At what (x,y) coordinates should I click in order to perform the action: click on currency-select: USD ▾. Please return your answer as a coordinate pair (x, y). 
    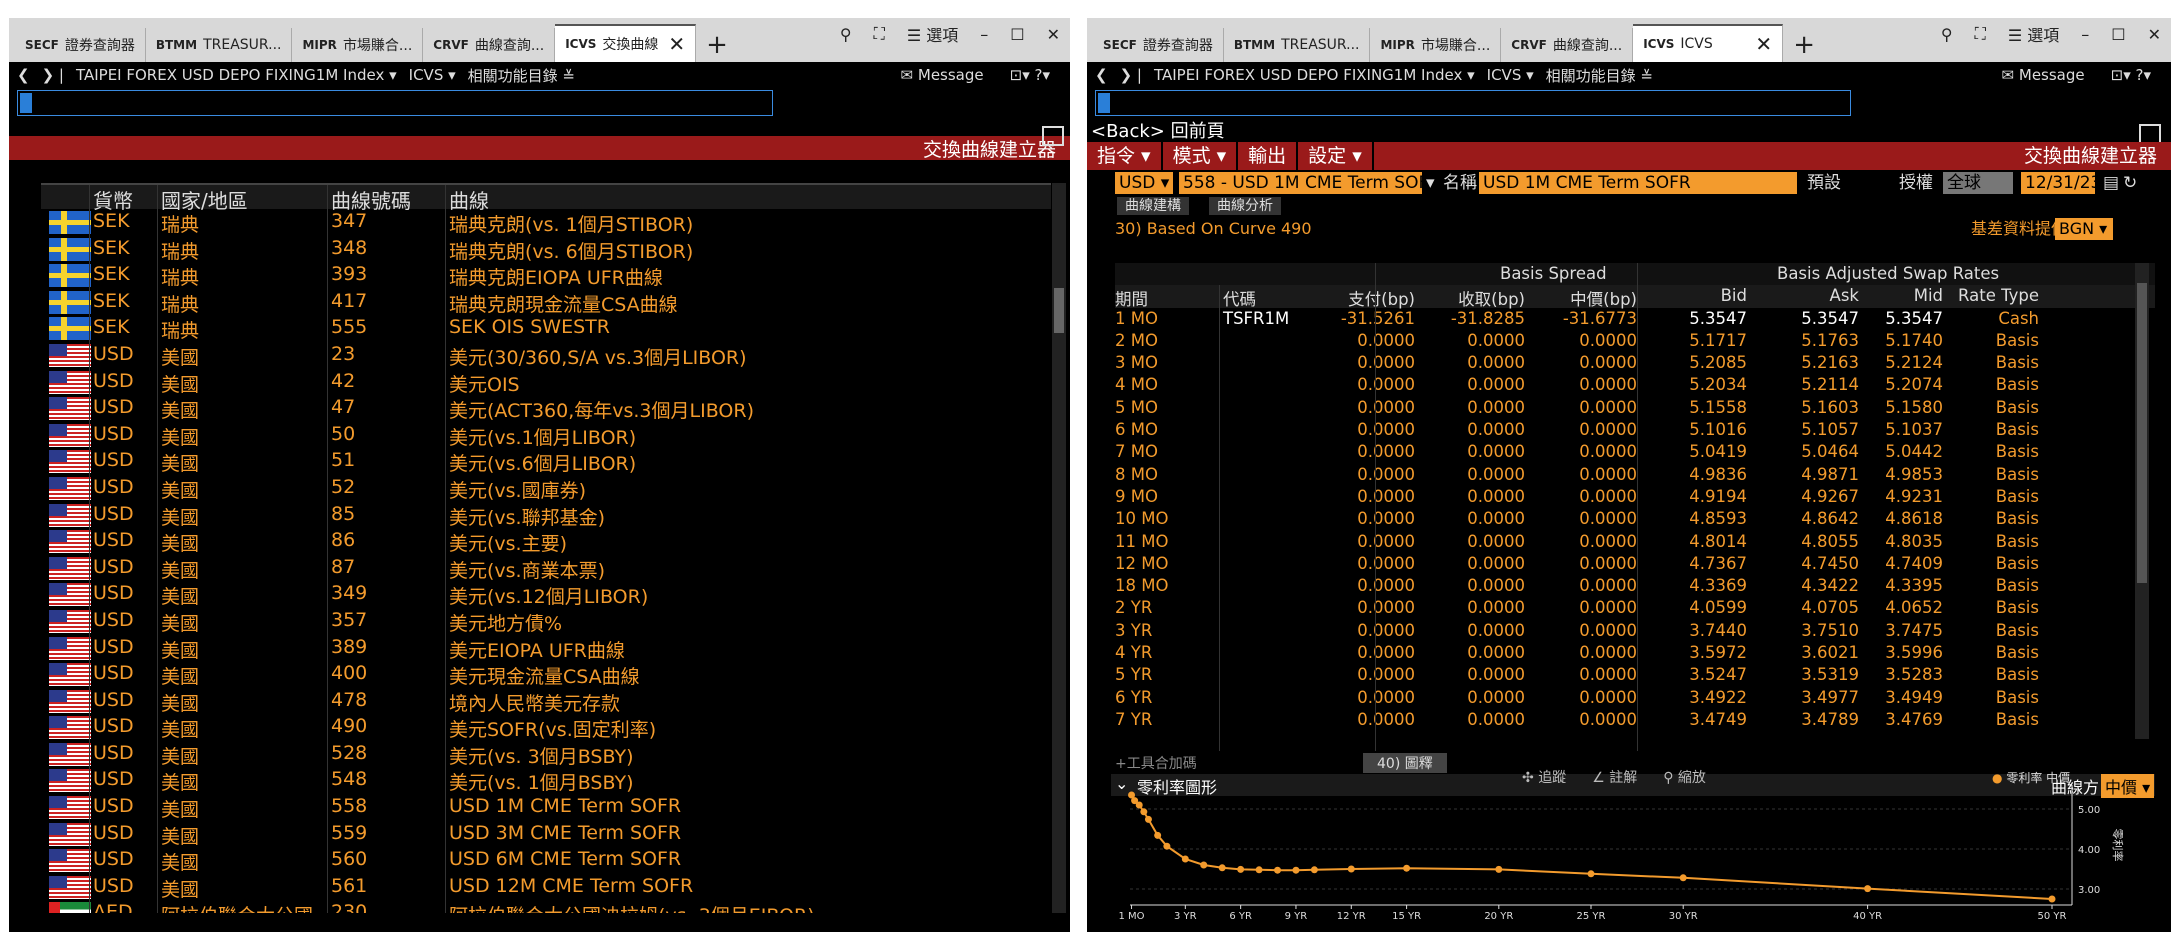
    Looking at the image, I should click on (1144, 183).